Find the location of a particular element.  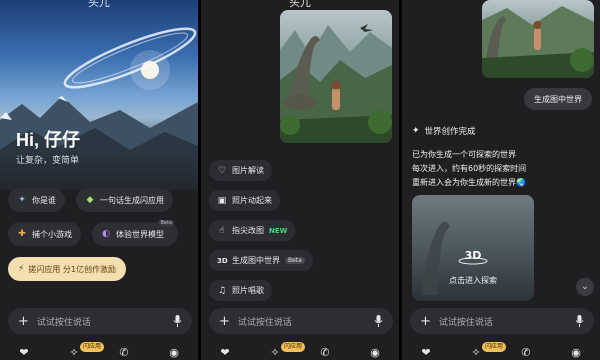

desc-line: 每次进入，约有60秒的探索时间 is located at coordinates (469, 168).